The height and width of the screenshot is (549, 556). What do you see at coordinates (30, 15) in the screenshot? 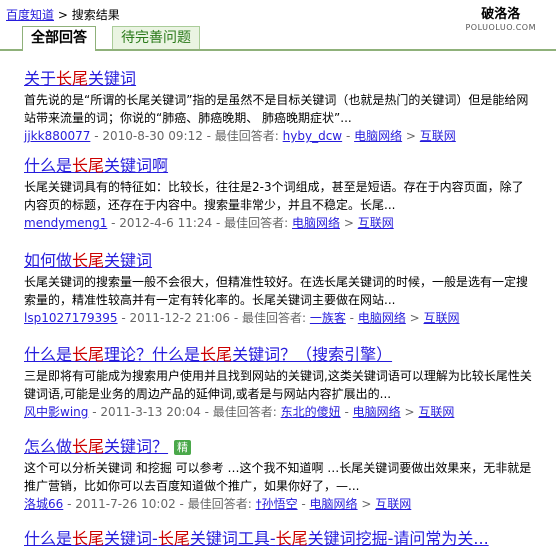
I see `breadcrumb-home-link: 百度知道` at bounding box center [30, 15].